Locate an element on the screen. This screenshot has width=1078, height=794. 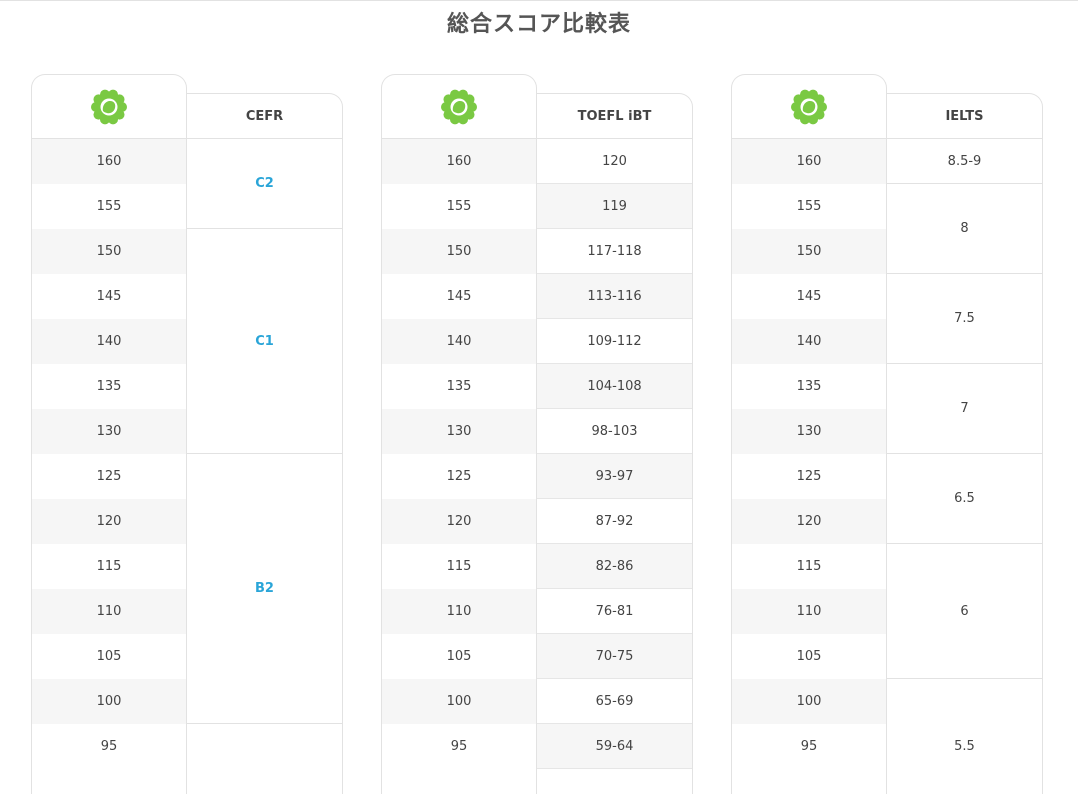
toefl-score-cell: 87-92 is located at coordinates (614, 521).